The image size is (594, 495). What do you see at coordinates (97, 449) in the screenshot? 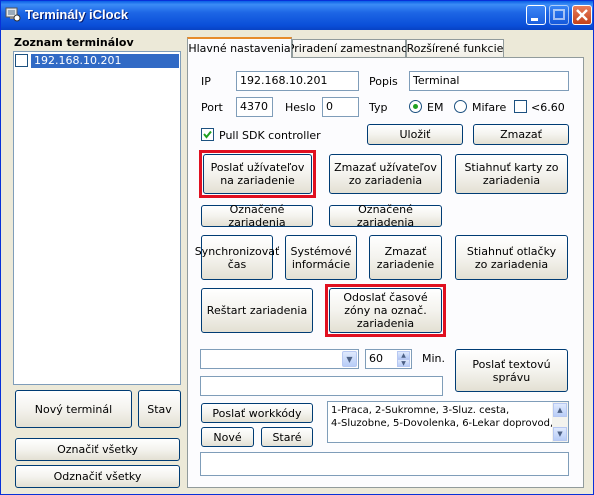
I see `check-all-button: Označiť všetky` at bounding box center [97, 449].